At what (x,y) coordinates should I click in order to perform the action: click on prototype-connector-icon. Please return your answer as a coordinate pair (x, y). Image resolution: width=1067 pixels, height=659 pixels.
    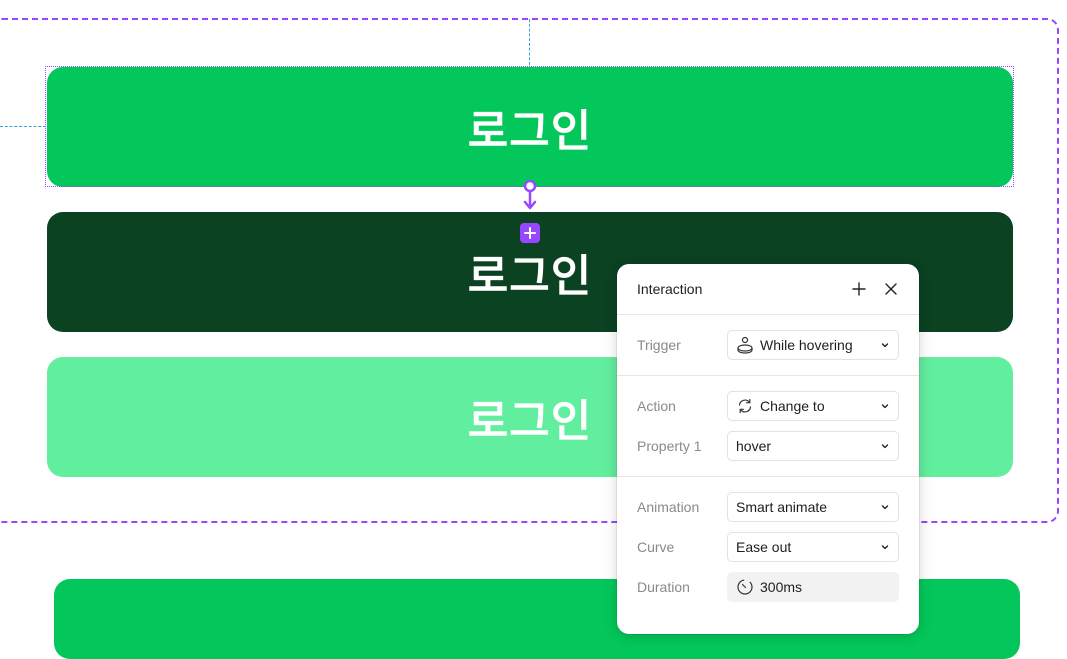
    Looking at the image, I should click on (530, 195).